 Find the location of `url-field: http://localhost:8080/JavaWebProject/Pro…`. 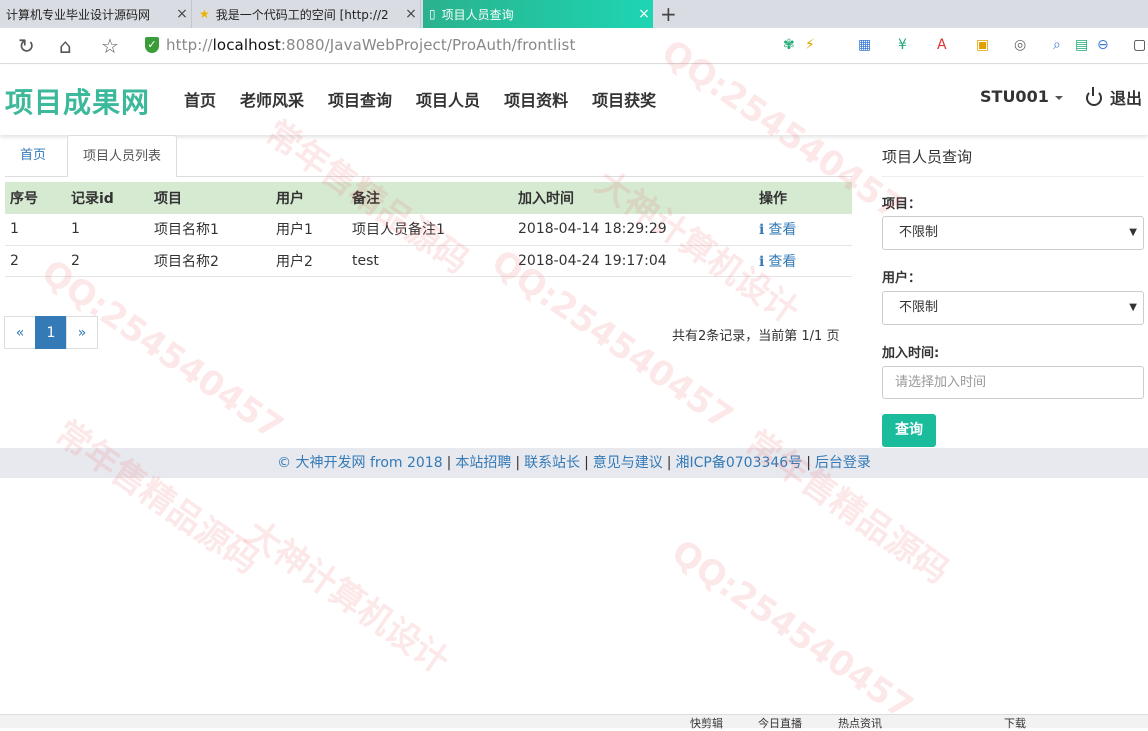

url-field: http://localhost:8080/JavaWebProject/Pro… is located at coordinates (370, 45).